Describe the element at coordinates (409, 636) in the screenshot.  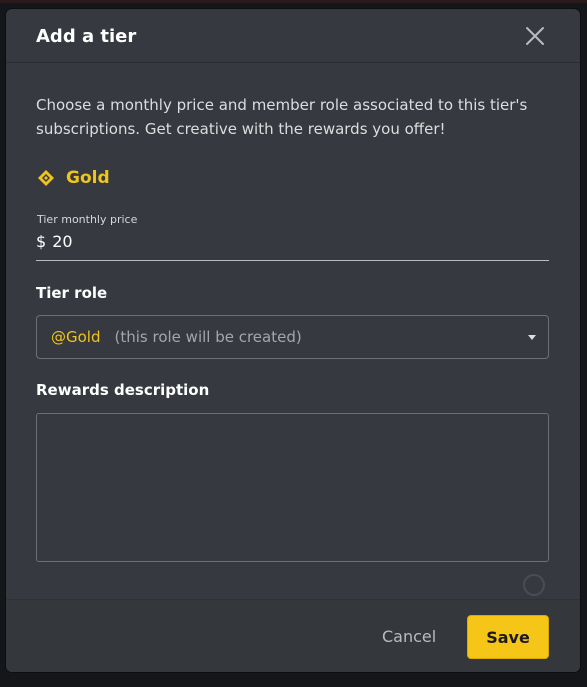
I see `cancel-button: Cancel` at that location.